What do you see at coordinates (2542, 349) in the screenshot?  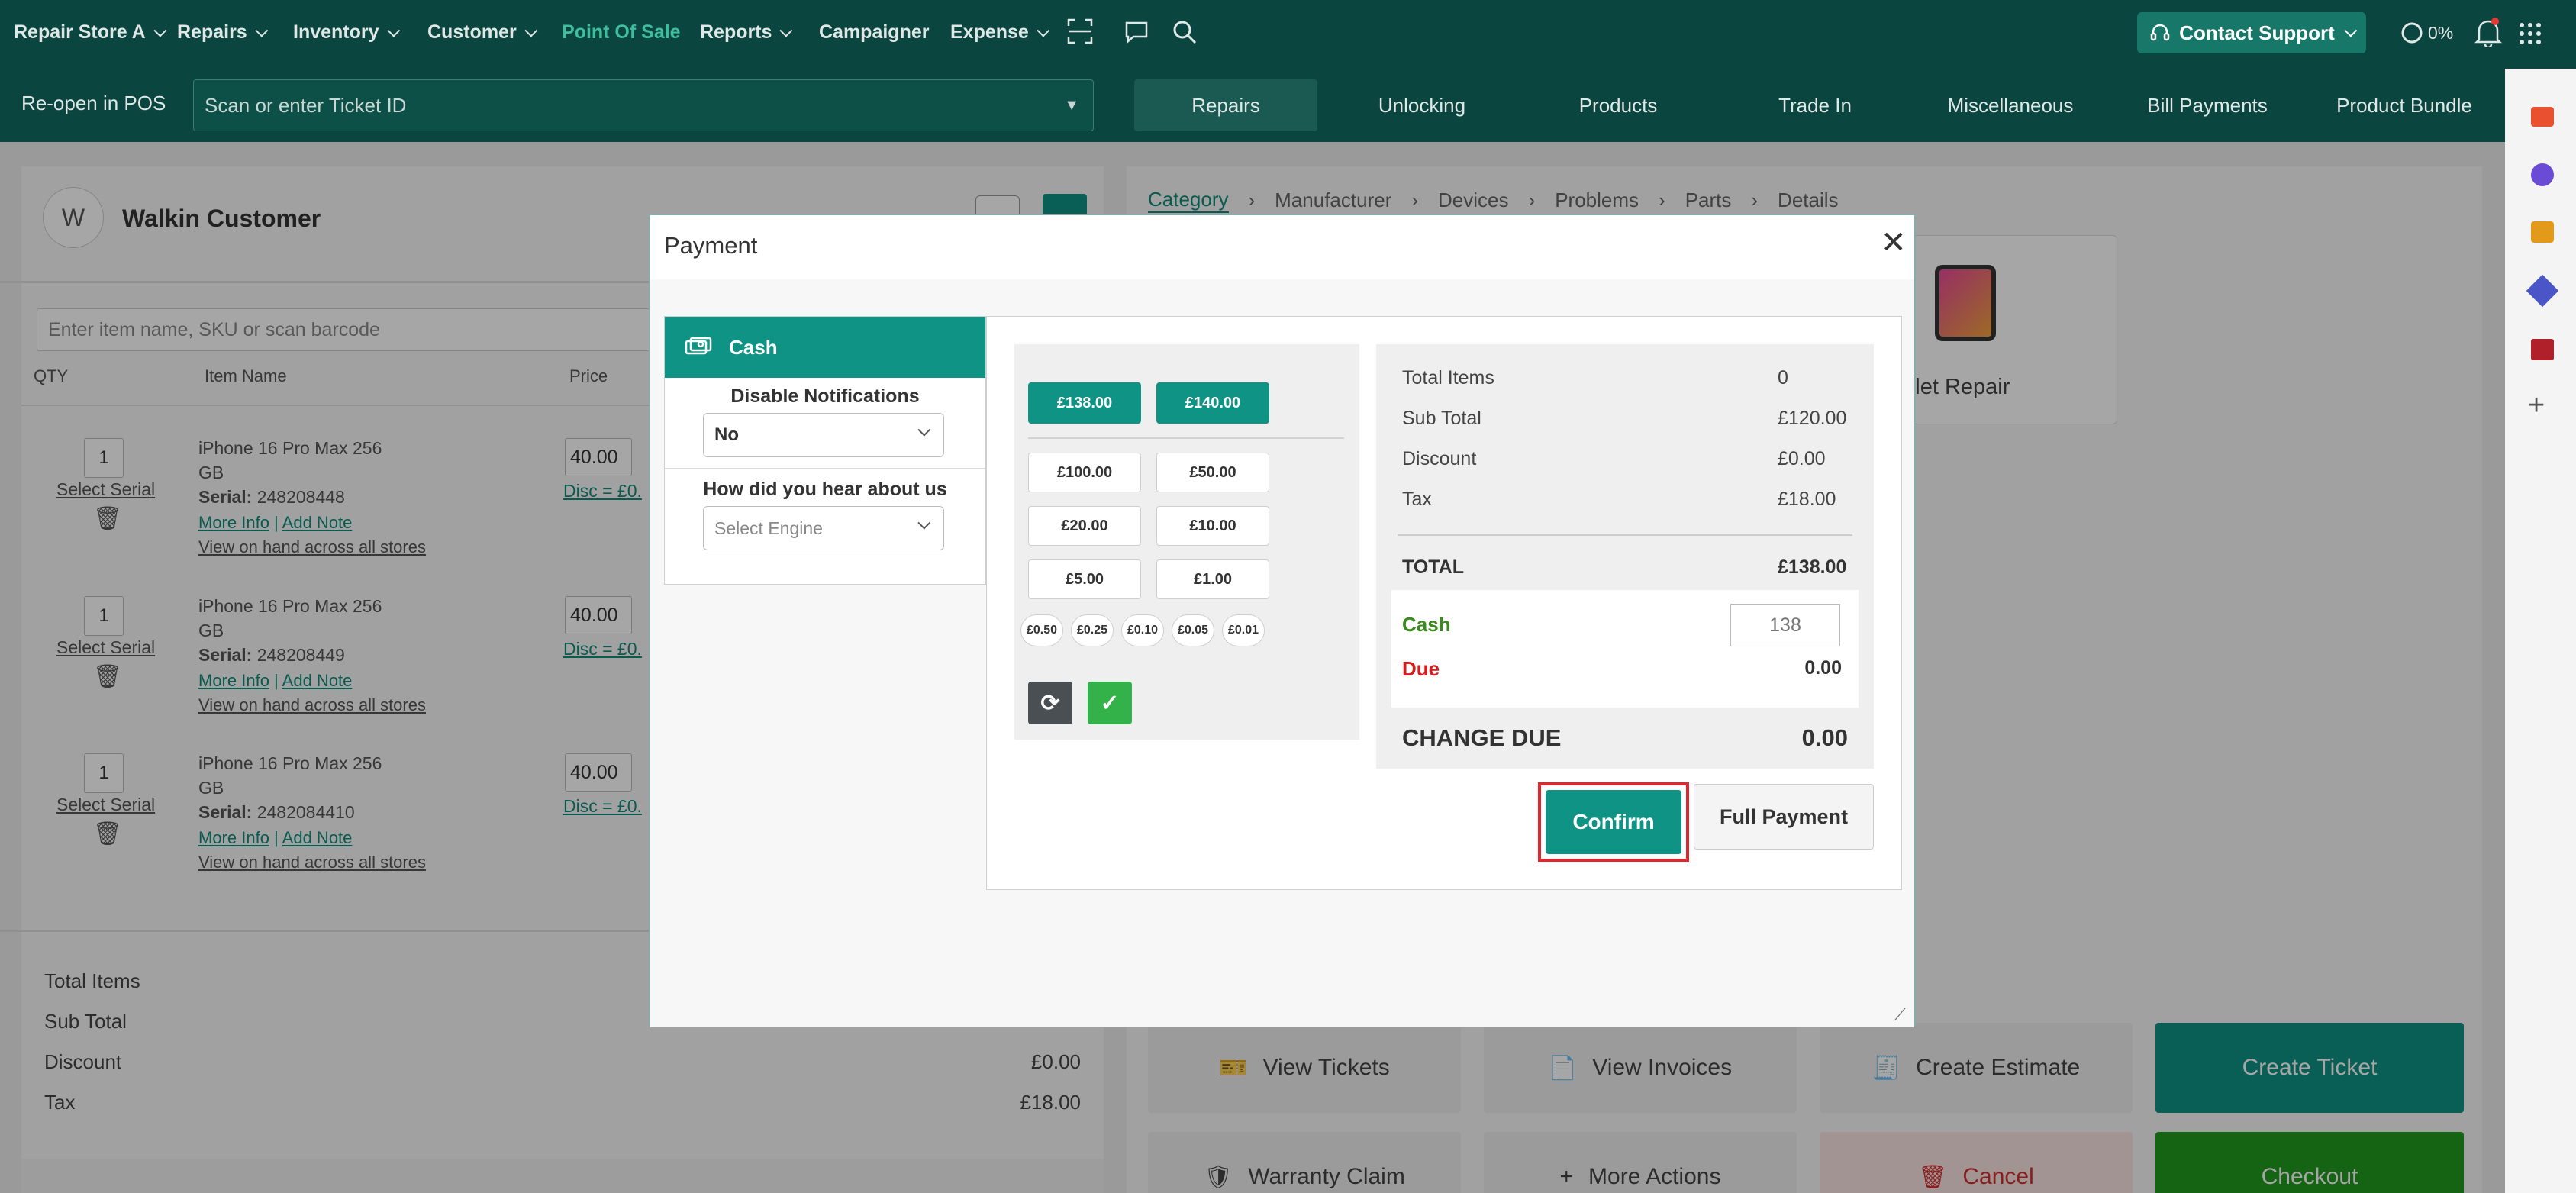 I see `calendar-icon` at bounding box center [2542, 349].